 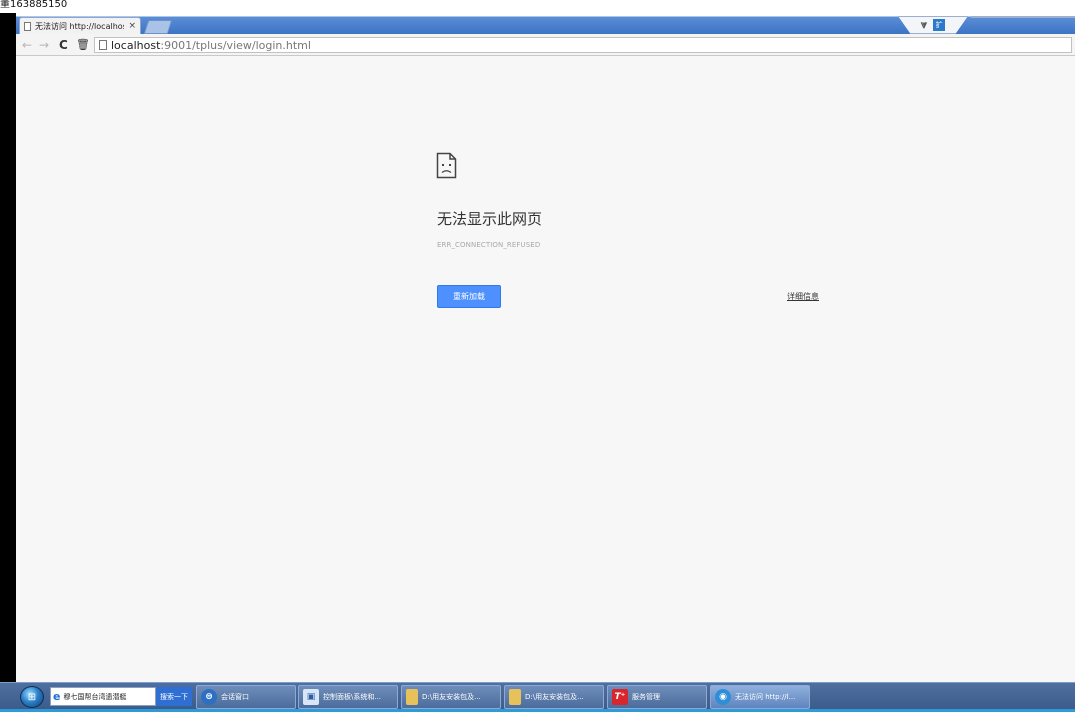 What do you see at coordinates (136, 45) in the screenshot?
I see `url-host: localhost` at bounding box center [136, 45].